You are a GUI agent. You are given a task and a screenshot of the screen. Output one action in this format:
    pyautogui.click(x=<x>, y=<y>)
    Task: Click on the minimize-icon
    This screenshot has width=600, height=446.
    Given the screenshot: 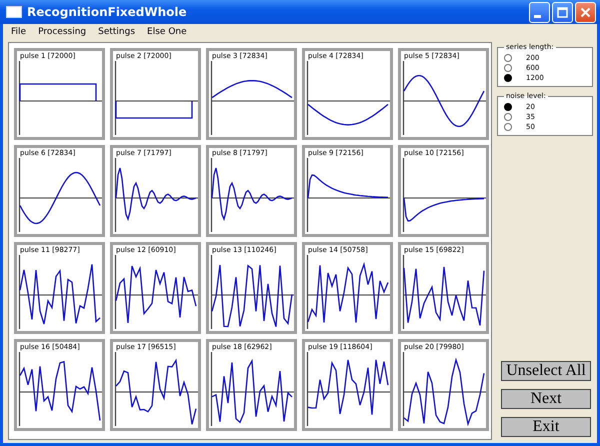 What is the action you would take?
    pyautogui.click(x=537, y=16)
    